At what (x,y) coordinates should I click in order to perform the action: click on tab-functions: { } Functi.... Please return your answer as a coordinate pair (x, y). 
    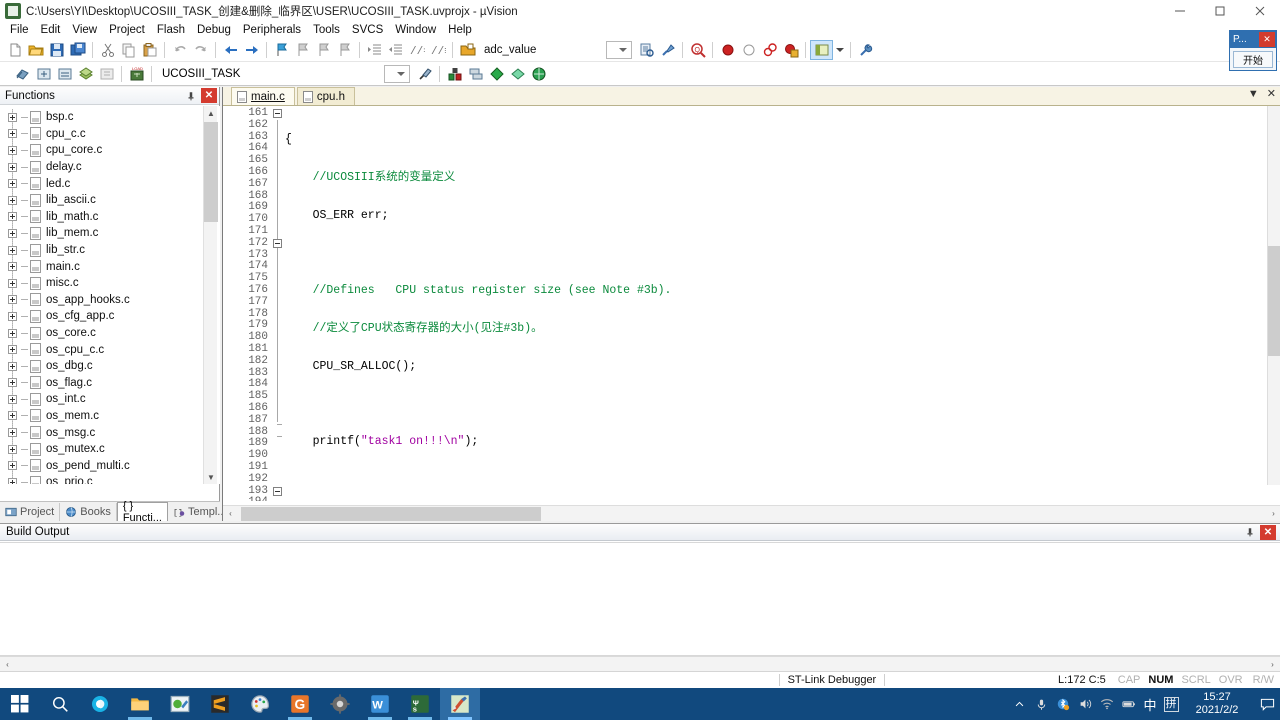
    Looking at the image, I should click on (142, 512).